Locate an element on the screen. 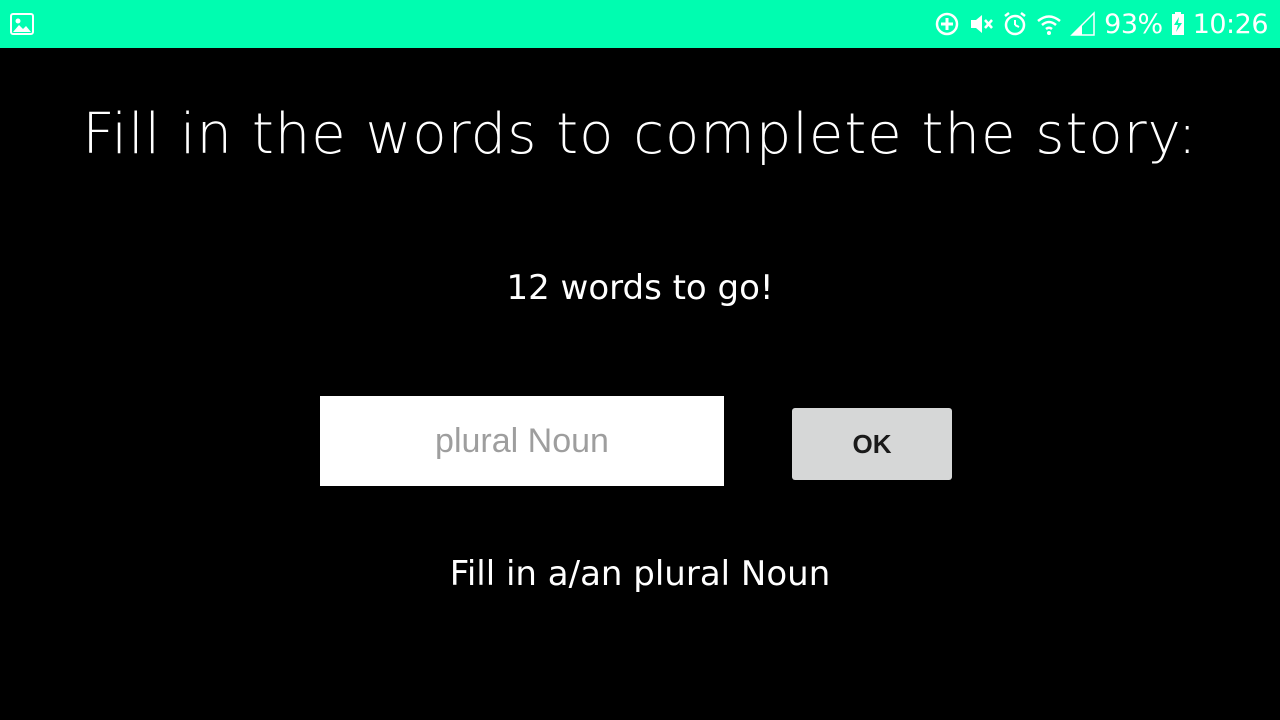  alarm-icon is located at coordinates (1015, 24).